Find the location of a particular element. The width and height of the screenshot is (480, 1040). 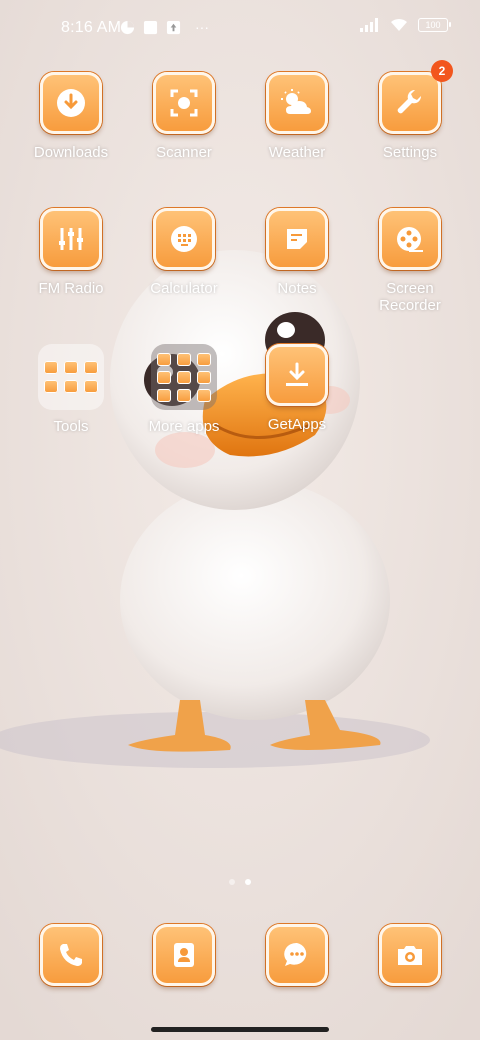

battery-icon: 100 is located at coordinates (434, 24).